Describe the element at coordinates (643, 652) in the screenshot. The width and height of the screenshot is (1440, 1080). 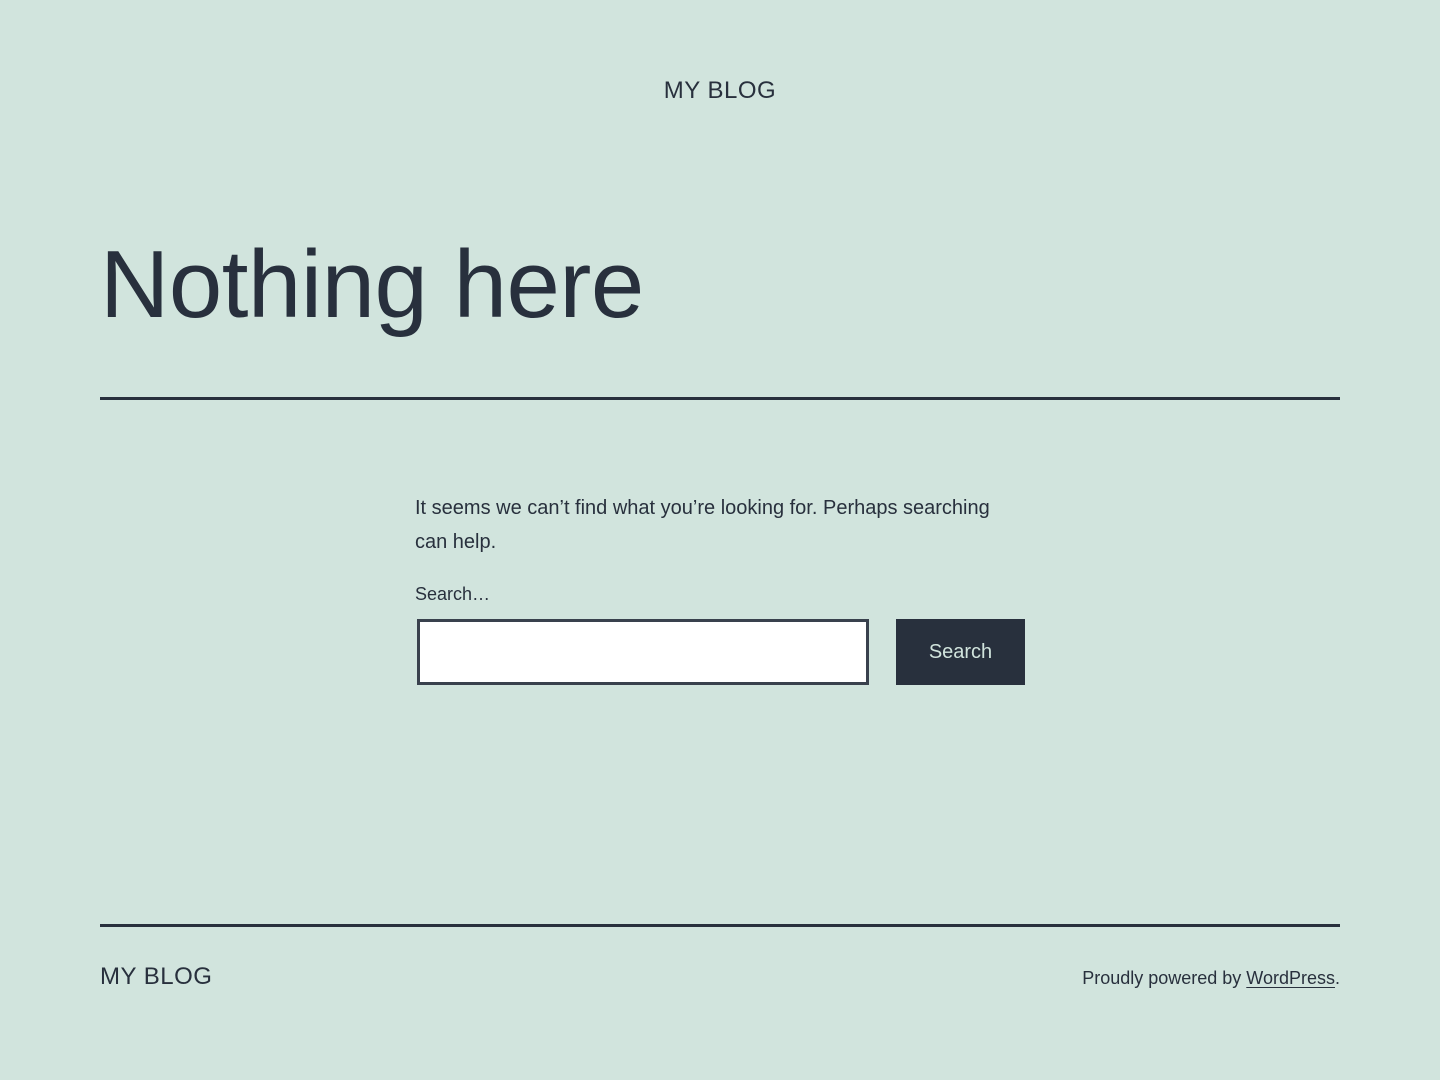
I see `search-input` at that location.